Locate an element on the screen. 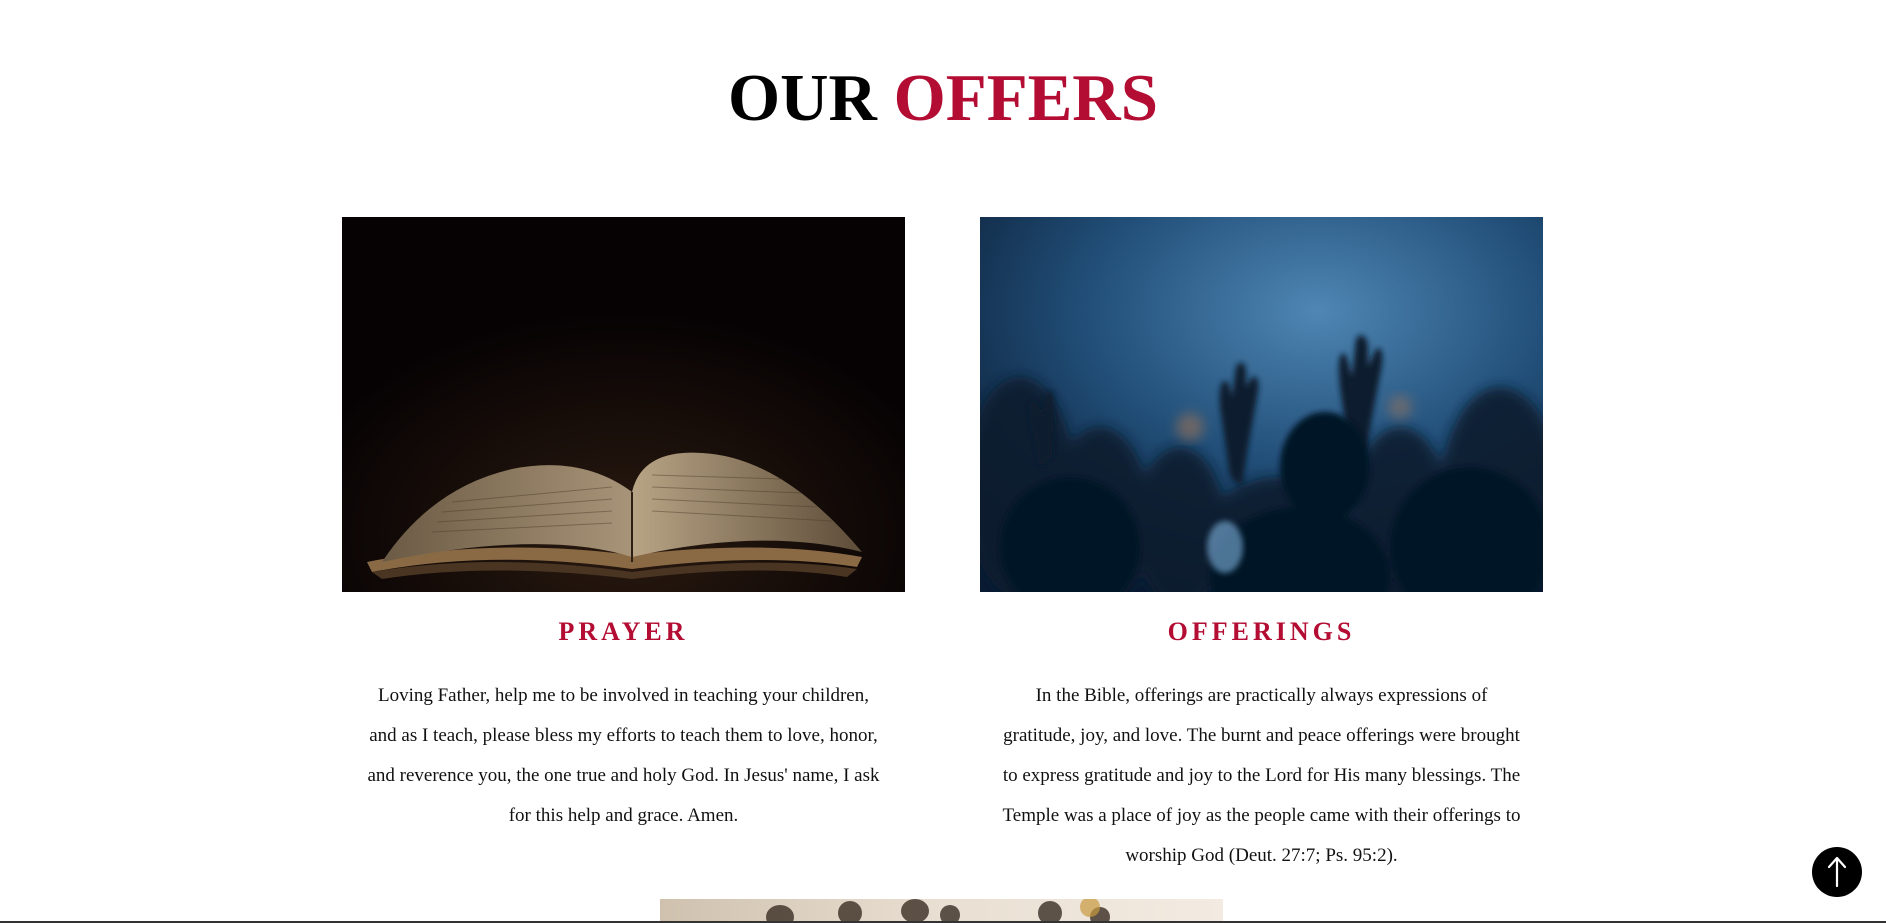  heading-word-our: OUR is located at coordinates (802, 98).